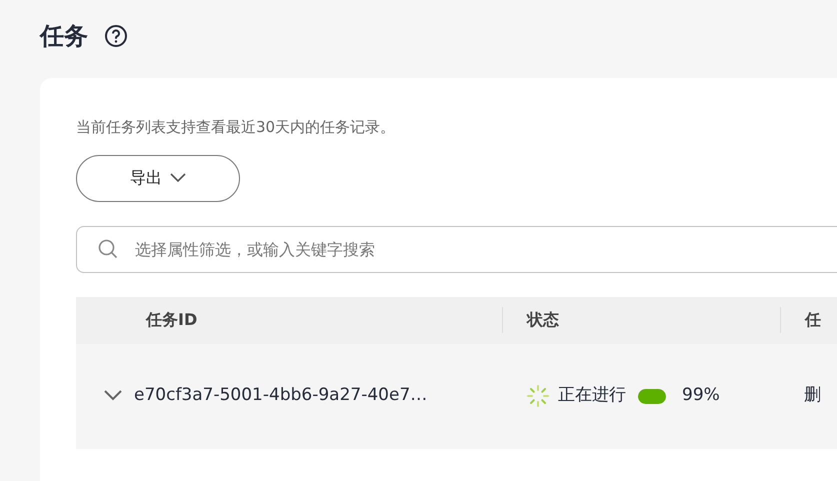 The image size is (837, 481). What do you see at coordinates (543, 320) in the screenshot?
I see `column-header: 状态` at bounding box center [543, 320].